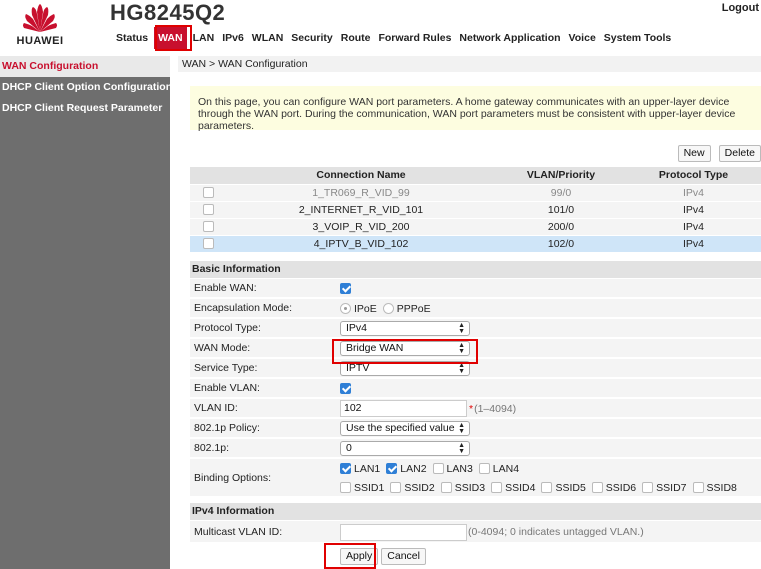  What do you see at coordinates (414, 38) in the screenshot?
I see `nav-forward-rules: Forward Rules` at bounding box center [414, 38].